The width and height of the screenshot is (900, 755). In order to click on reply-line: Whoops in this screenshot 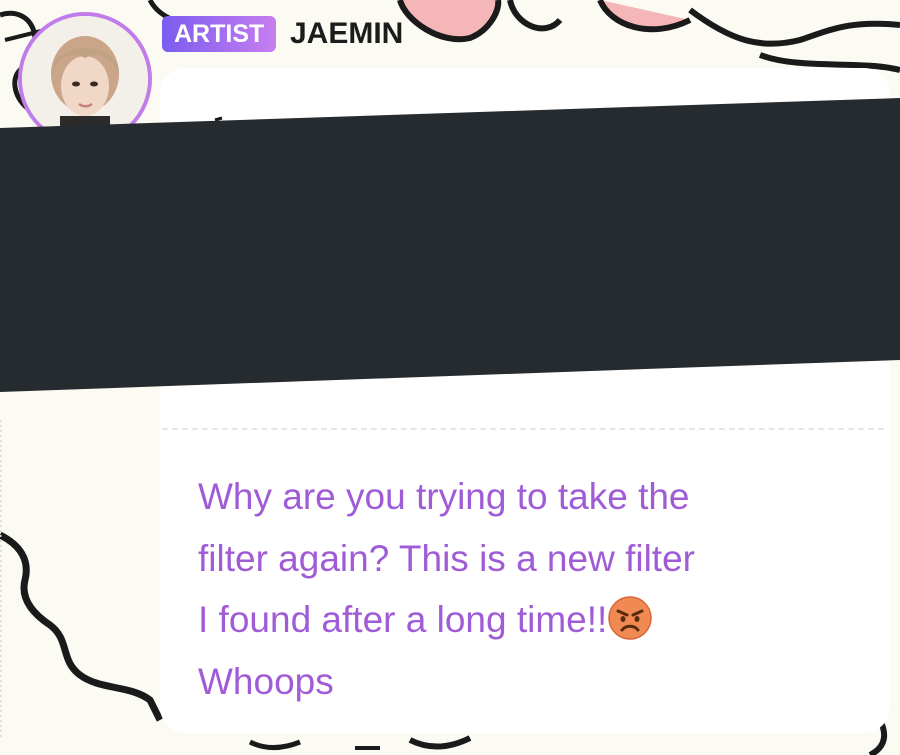, I will do `click(266, 681)`.